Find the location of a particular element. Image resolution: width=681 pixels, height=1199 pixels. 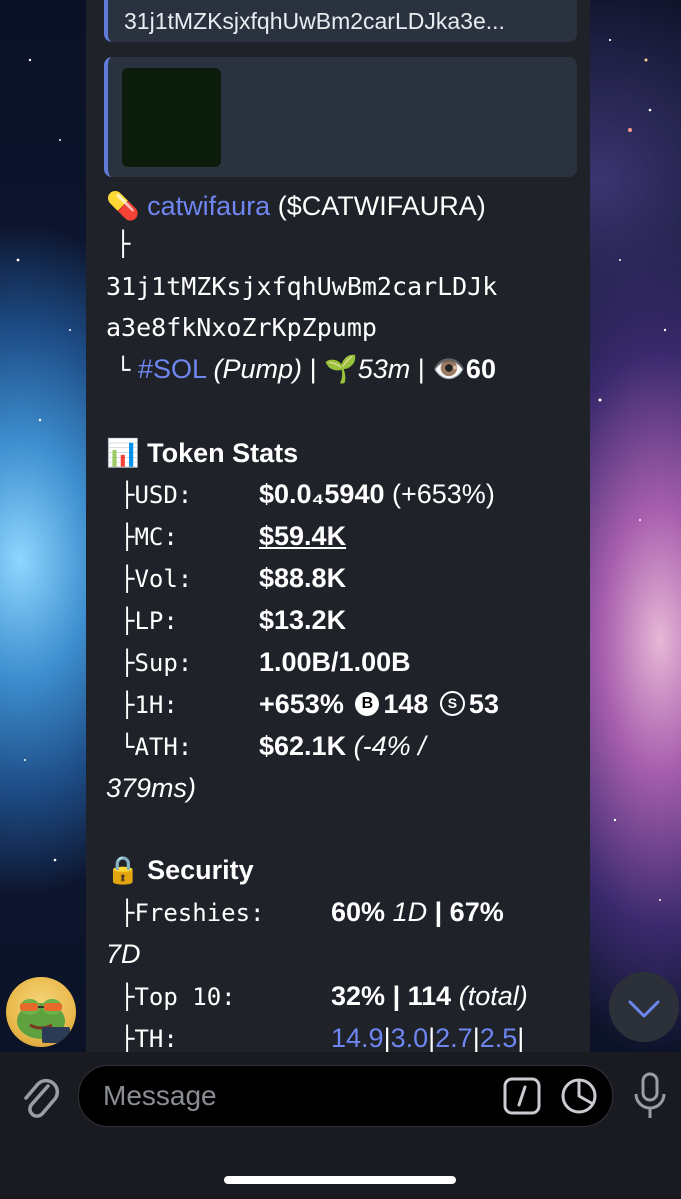

holder-link: 2.5 is located at coordinates (499, 1038).